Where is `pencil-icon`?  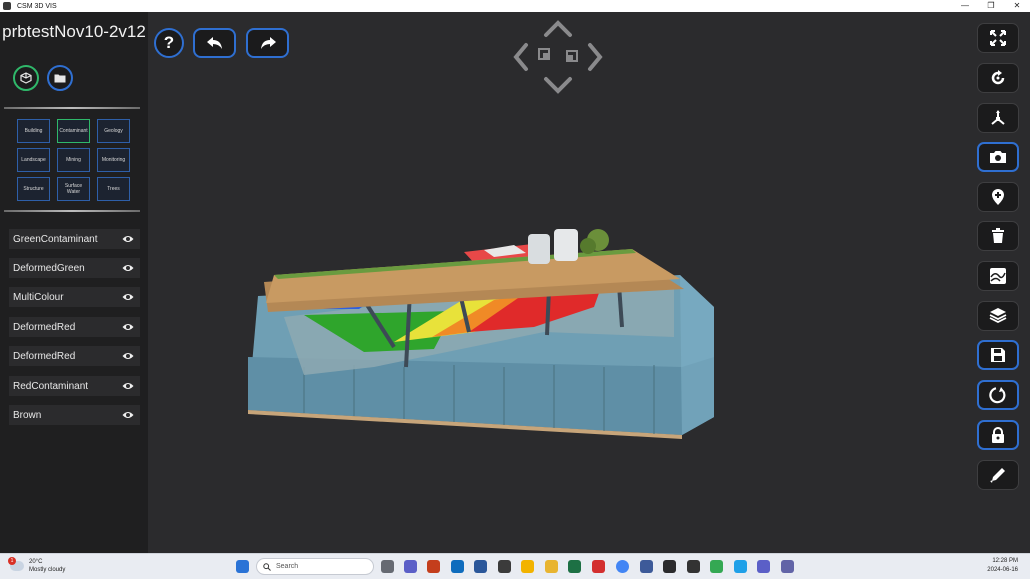 pencil-icon is located at coordinates (997, 475).